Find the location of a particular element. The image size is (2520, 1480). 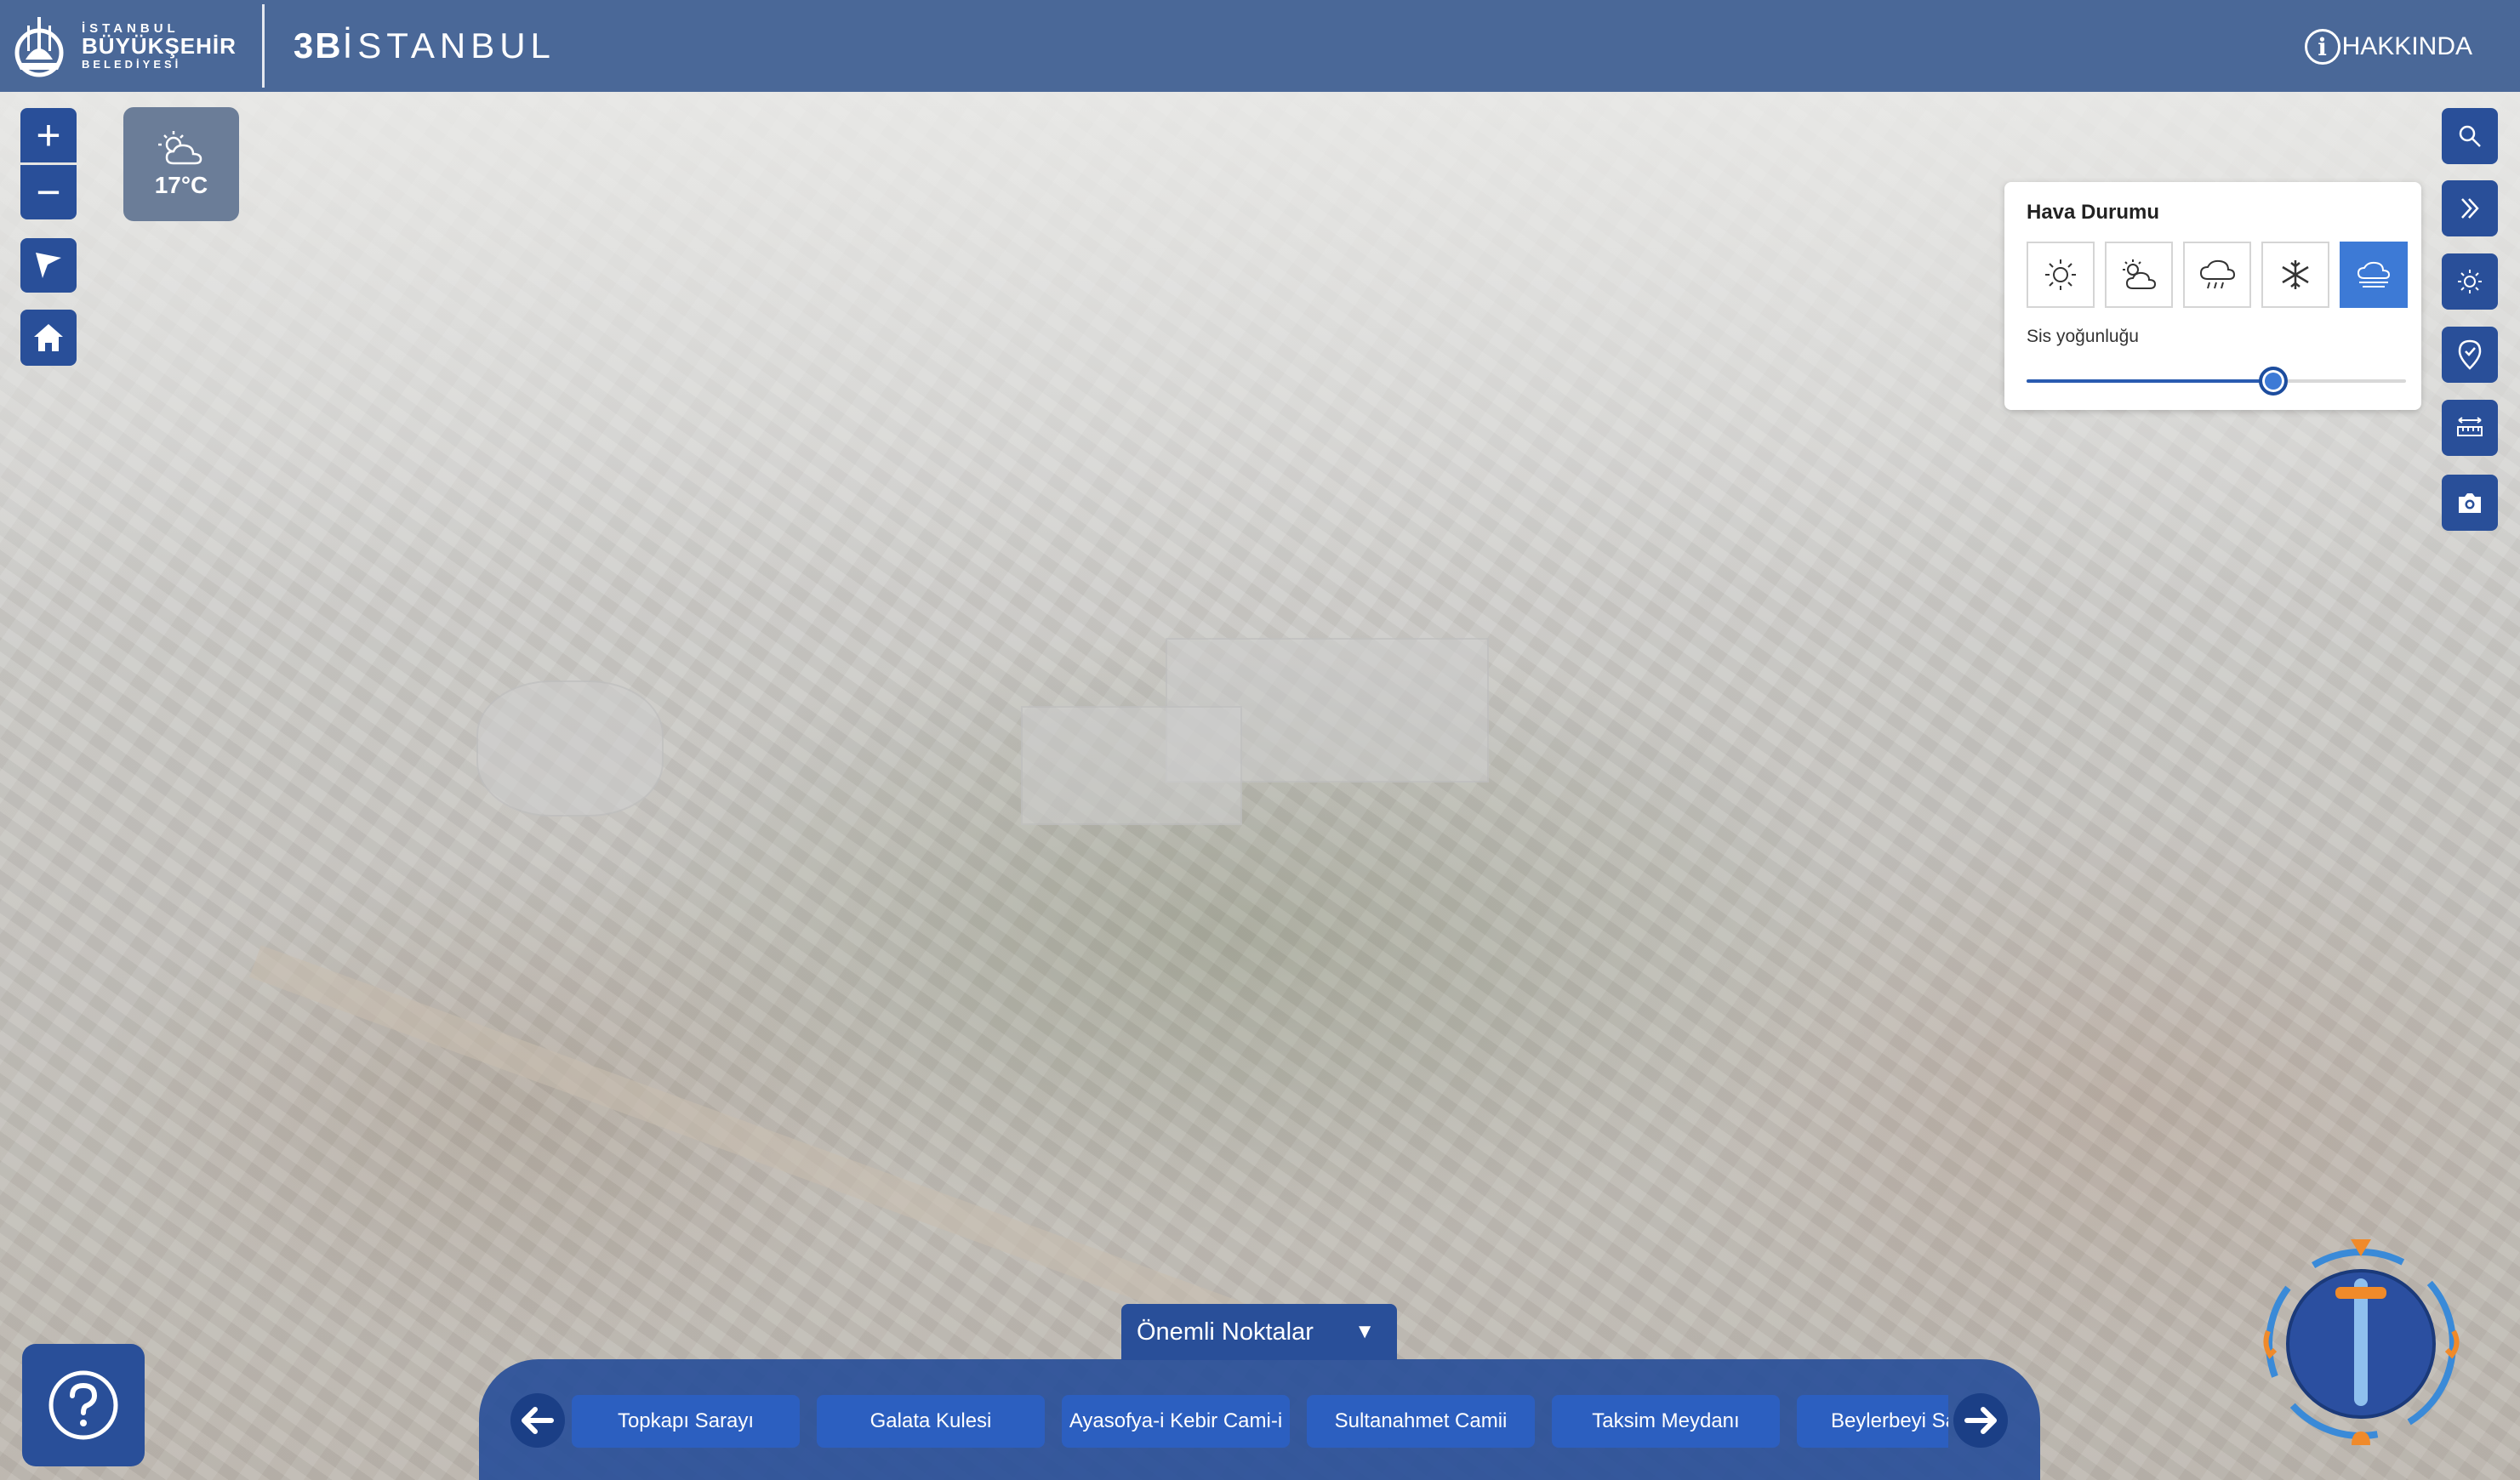

map-building is located at coordinates (1131, 765).